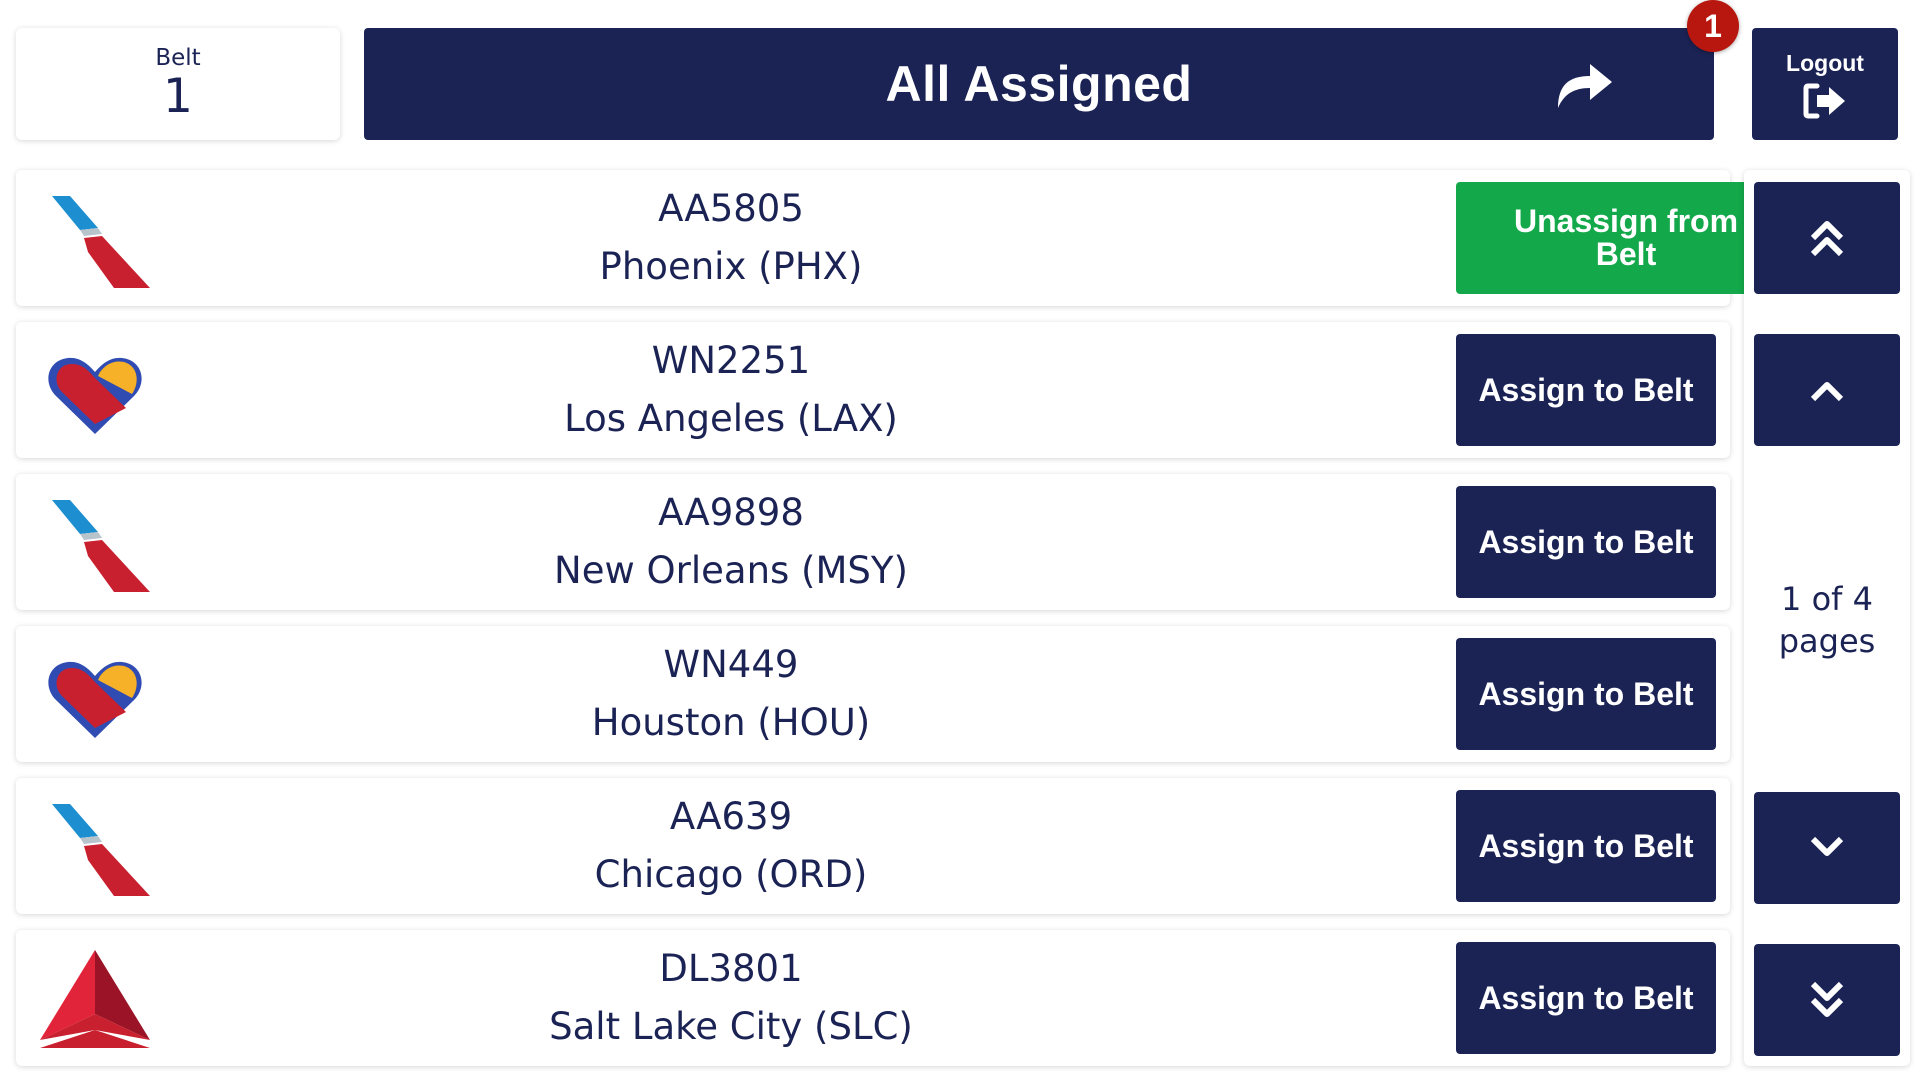 The image size is (1920, 1080). What do you see at coordinates (731, 418) in the screenshot?
I see `flight-destination: Los Angeles (LAX)` at bounding box center [731, 418].